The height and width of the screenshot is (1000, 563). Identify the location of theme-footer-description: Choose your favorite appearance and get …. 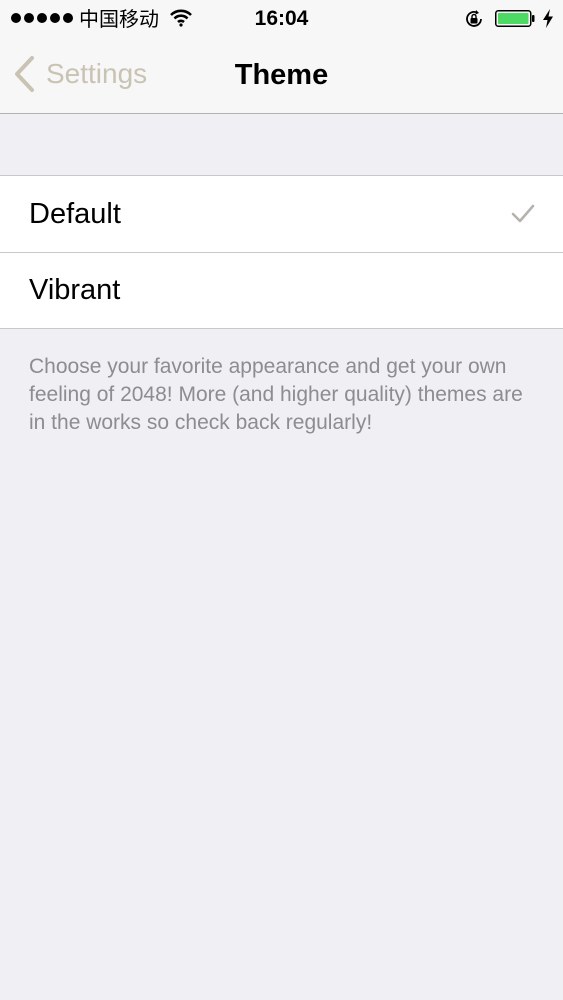
(276, 394).